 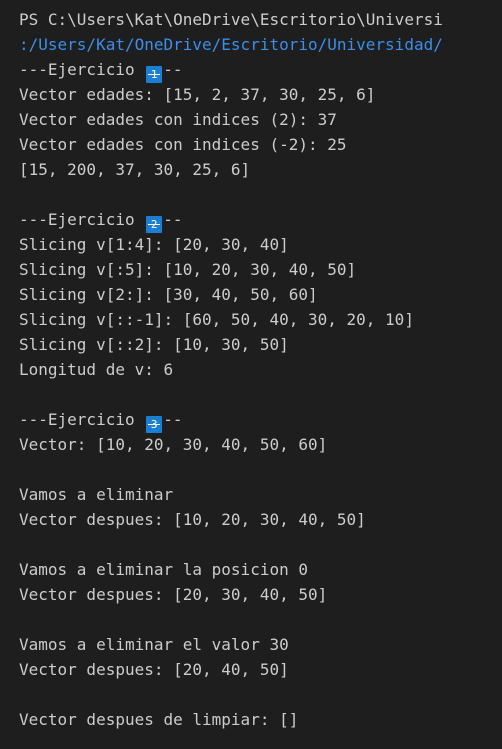 I want to click on output-line: Vector despues: [20, 30, 40, 50], so click(x=173, y=594).